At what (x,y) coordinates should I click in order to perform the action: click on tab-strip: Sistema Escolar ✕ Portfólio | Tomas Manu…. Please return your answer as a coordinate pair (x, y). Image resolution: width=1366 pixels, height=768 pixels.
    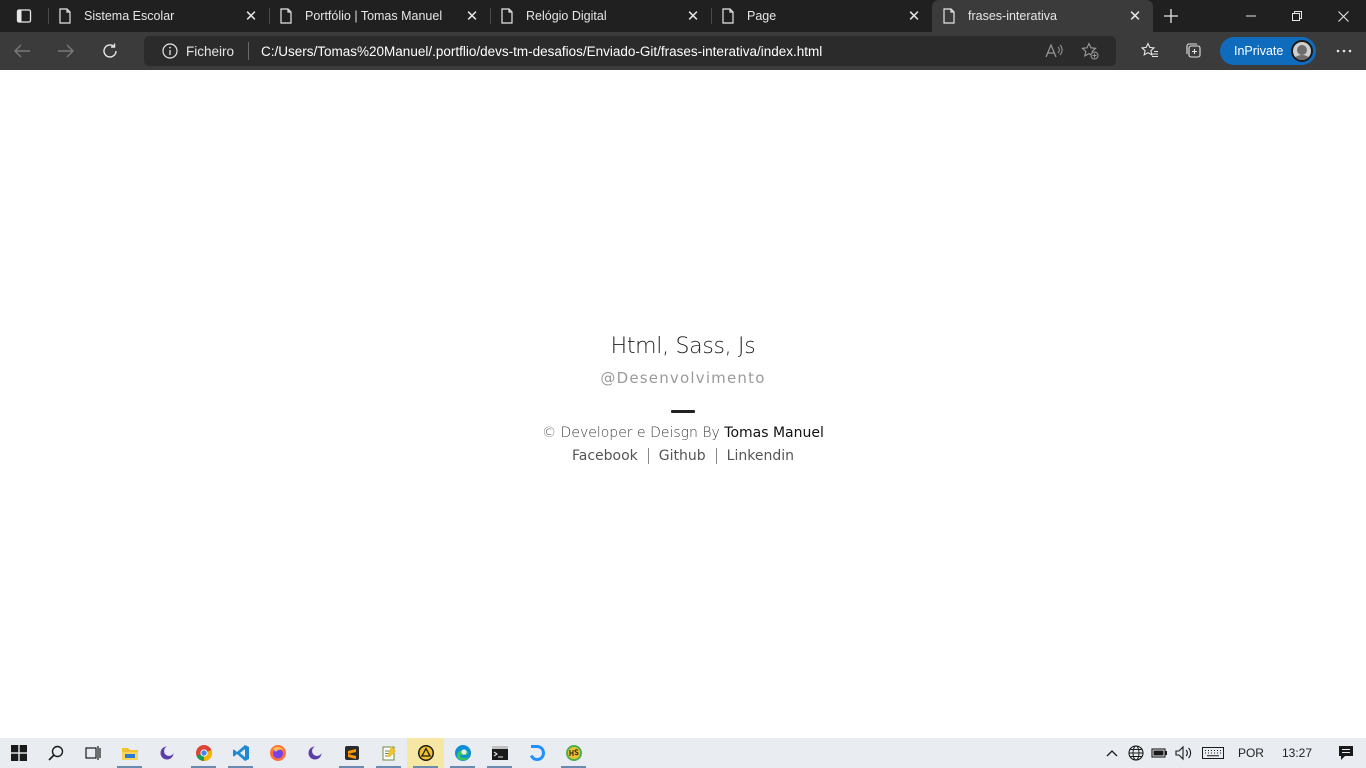
    Looking at the image, I should click on (683, 16).